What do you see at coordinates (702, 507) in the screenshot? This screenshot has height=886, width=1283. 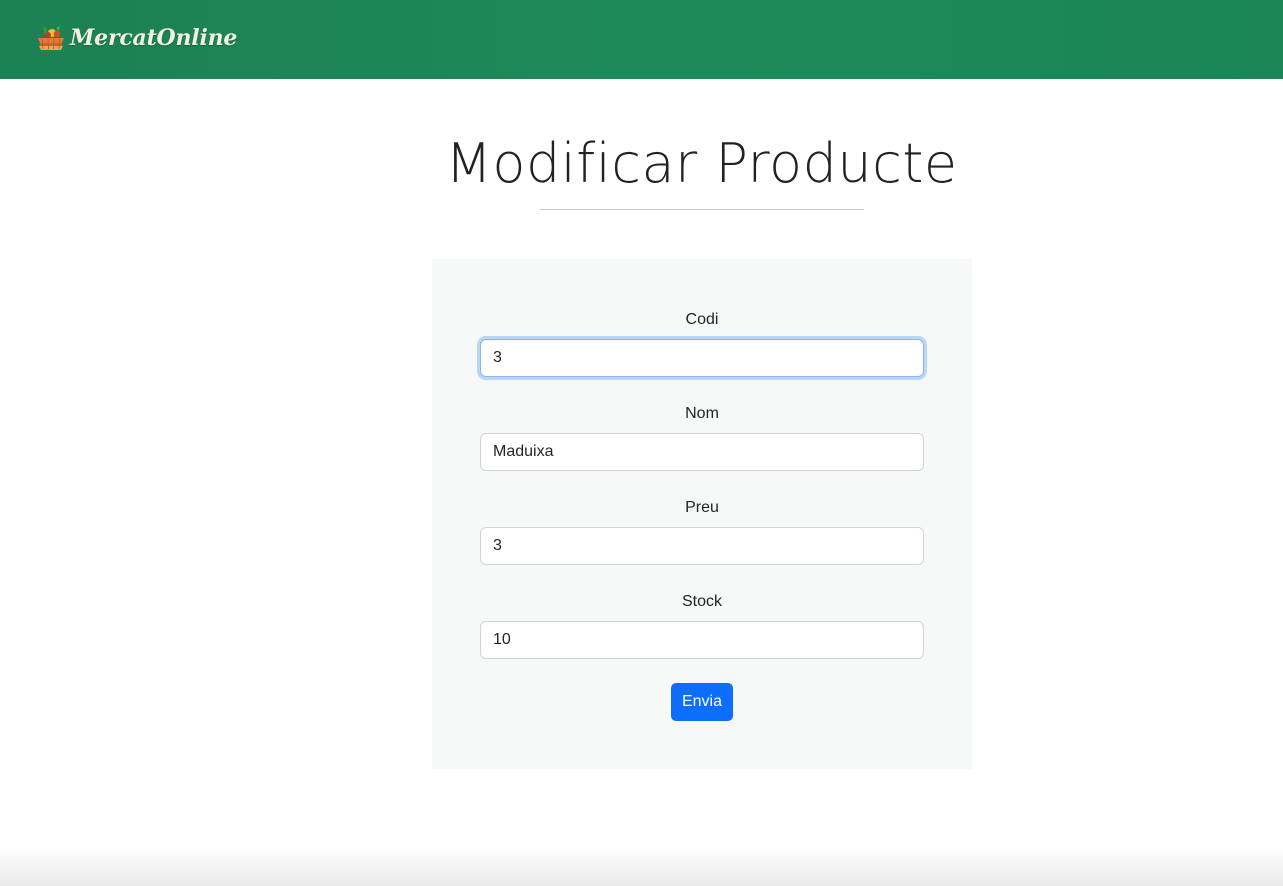 I see `preu-label: Preu` at bounding box center [702, 507].